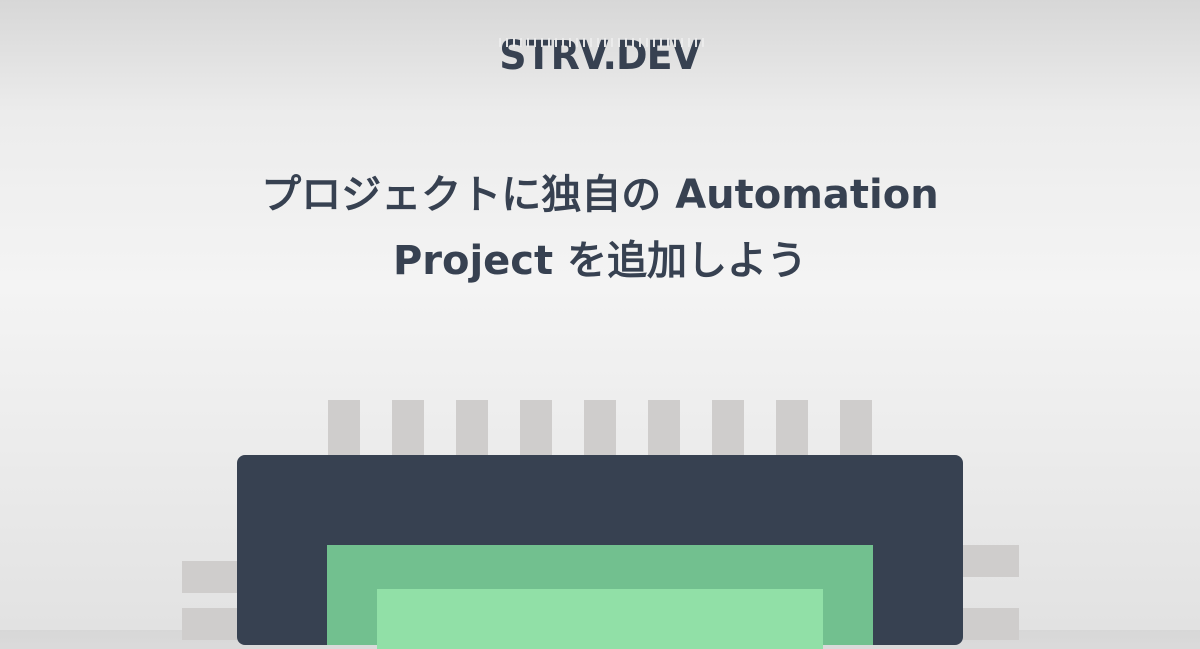 The height and width of the screenshot is (649, 1200). I want to click on chip-die-inner, so click(600, 619).